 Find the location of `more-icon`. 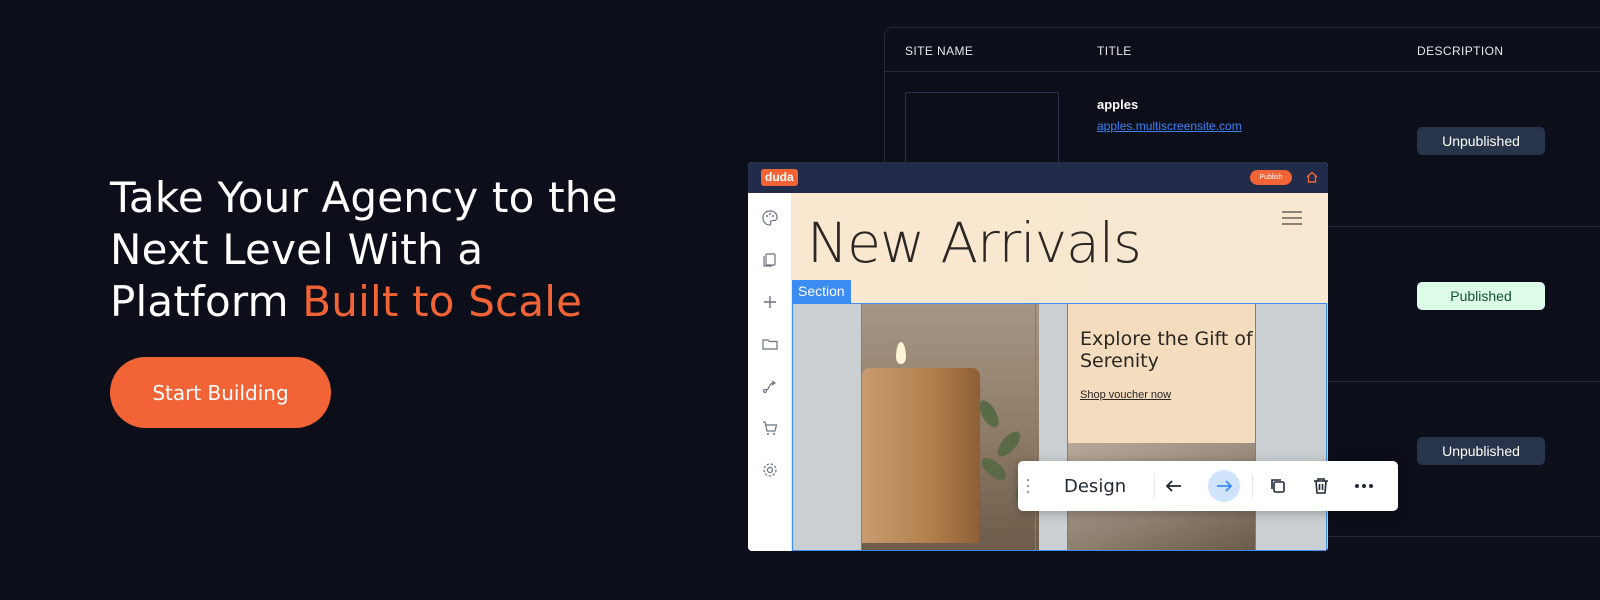

more-icon is located at coordinates (1364, 486).